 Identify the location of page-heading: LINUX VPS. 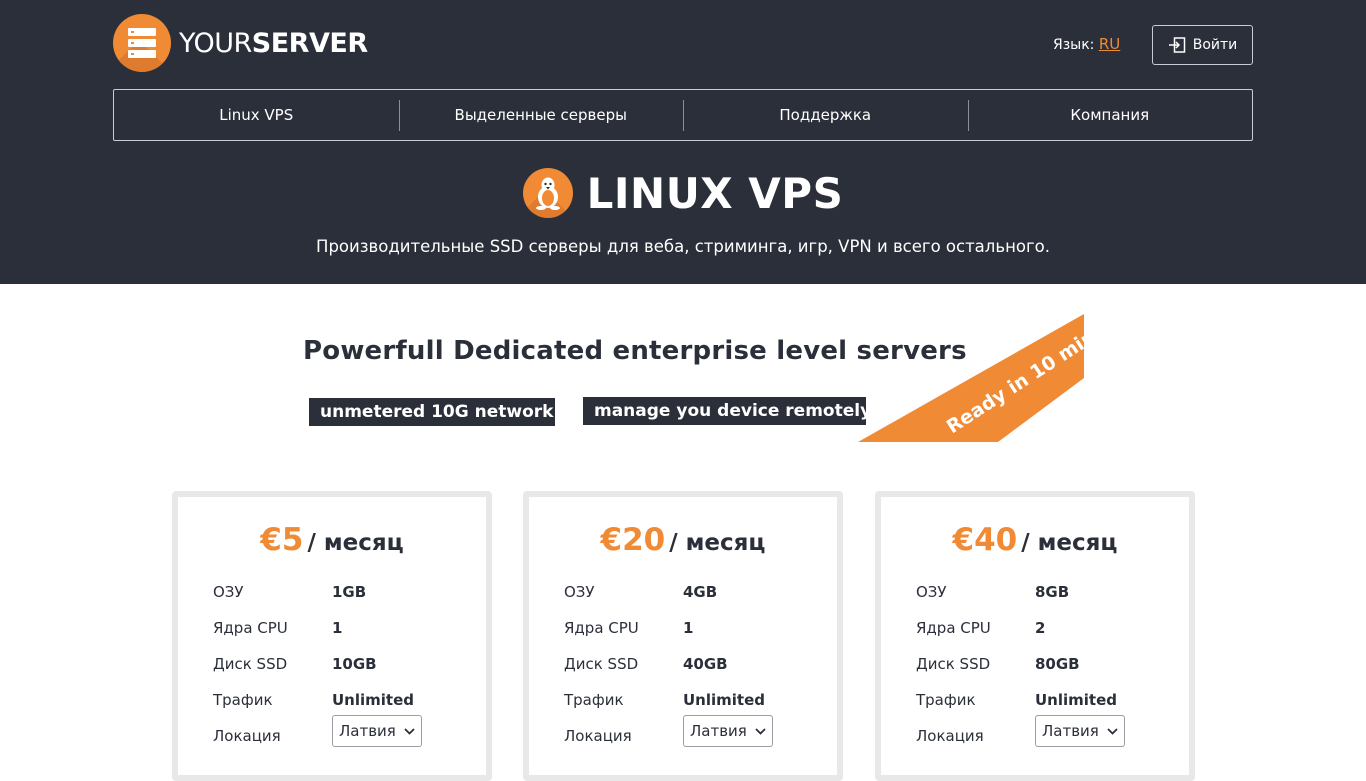
(683, 193).